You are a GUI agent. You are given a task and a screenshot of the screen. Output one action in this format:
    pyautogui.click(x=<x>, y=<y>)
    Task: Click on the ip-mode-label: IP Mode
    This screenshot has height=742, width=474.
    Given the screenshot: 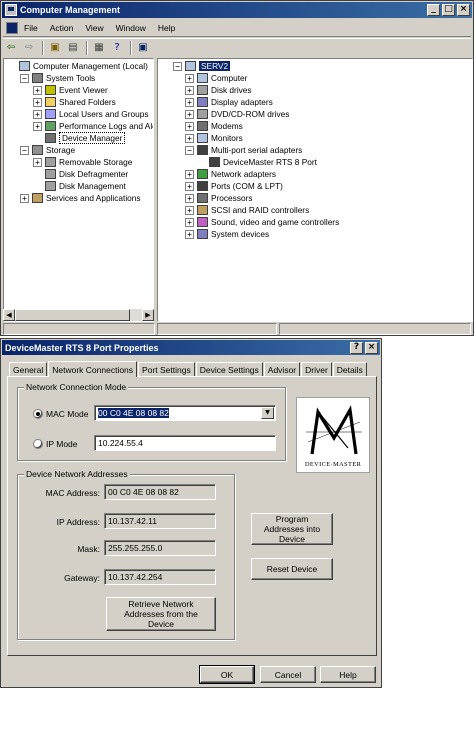 What is the action you would take?
    pyautogui.click(x=62, y=444)
    